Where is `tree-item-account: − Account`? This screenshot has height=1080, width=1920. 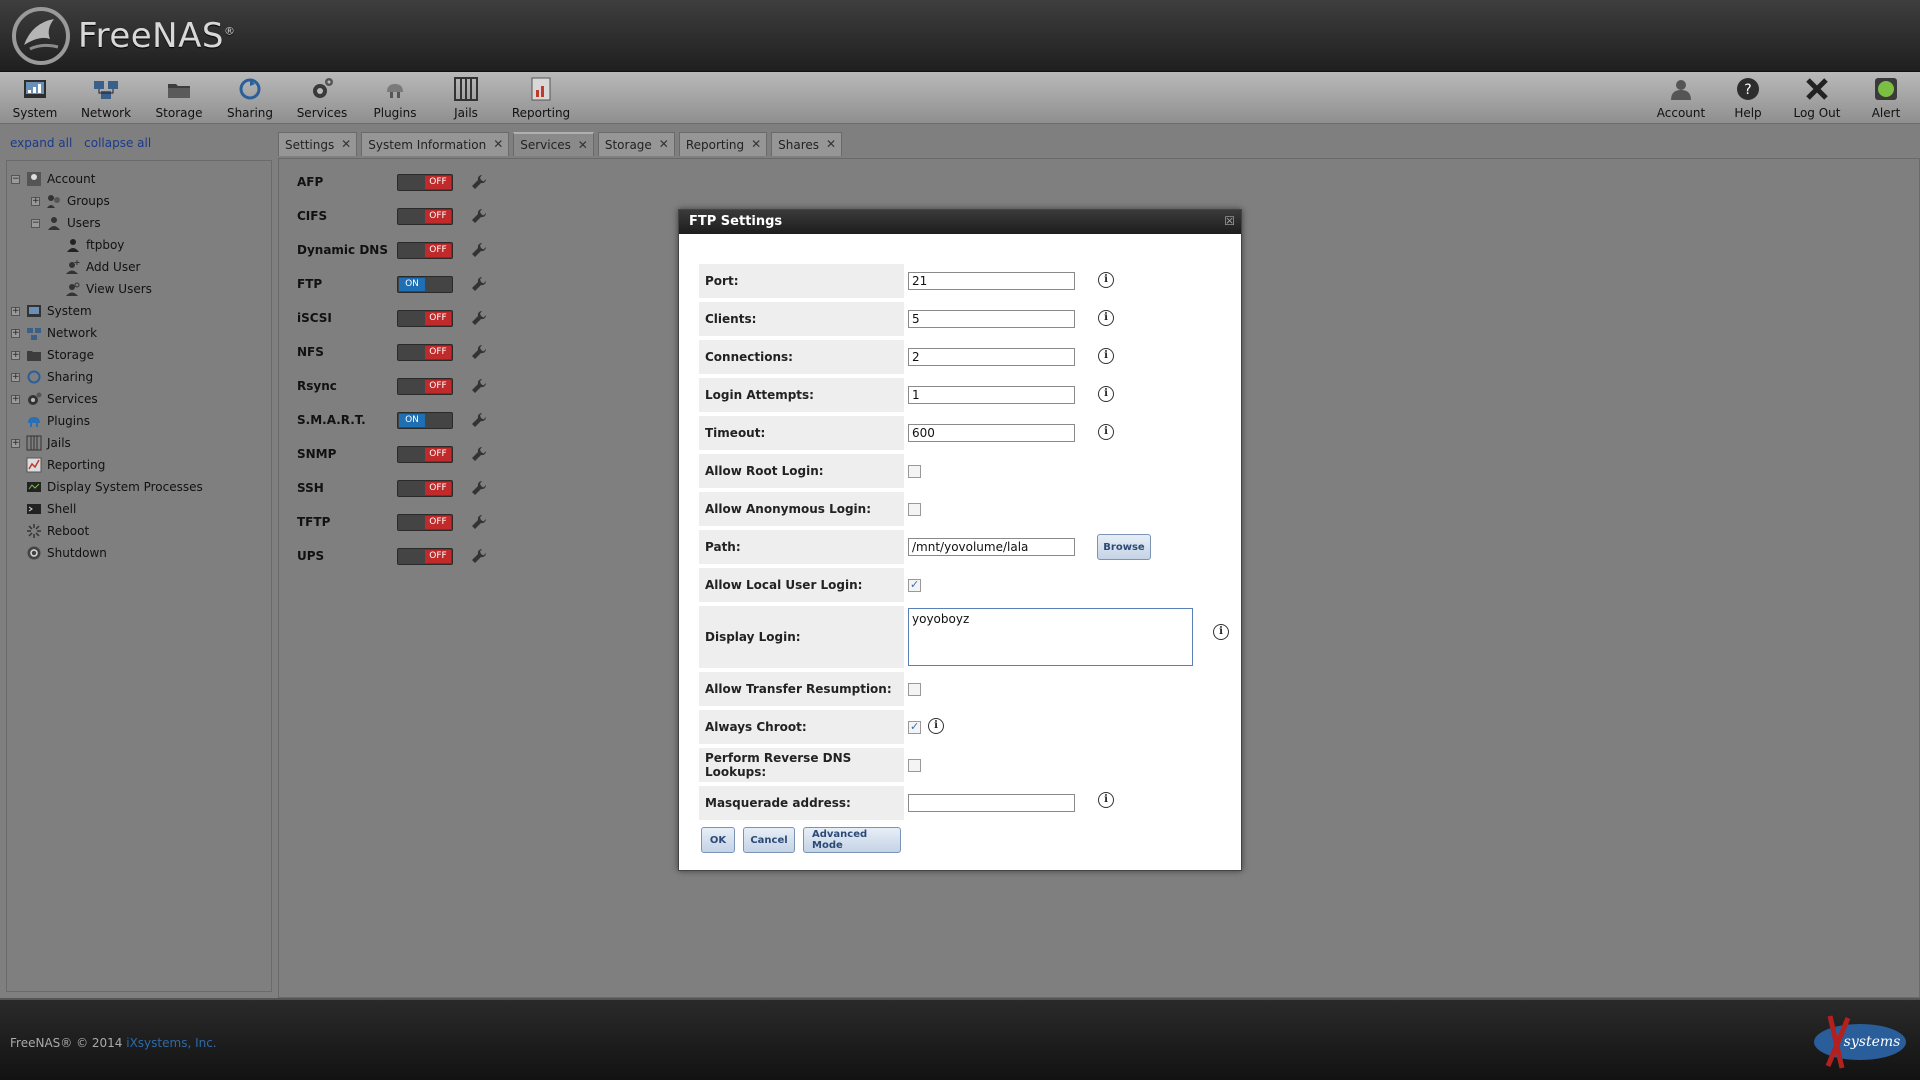 tree-item-account: − Account is located at coordinates (53, 179).